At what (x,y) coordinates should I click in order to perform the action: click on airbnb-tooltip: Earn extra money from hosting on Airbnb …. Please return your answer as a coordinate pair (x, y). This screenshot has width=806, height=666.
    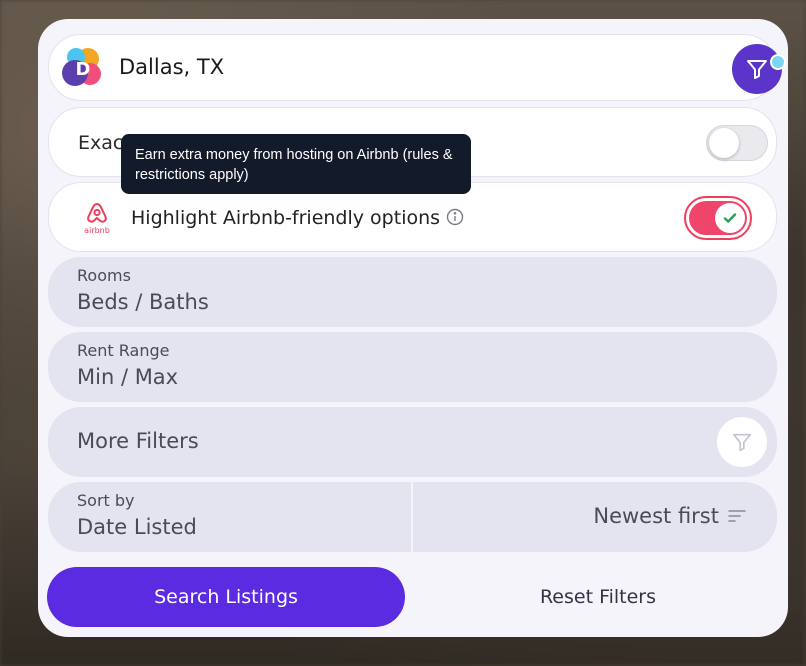
    Looking at the image, I should click on (296, 164).